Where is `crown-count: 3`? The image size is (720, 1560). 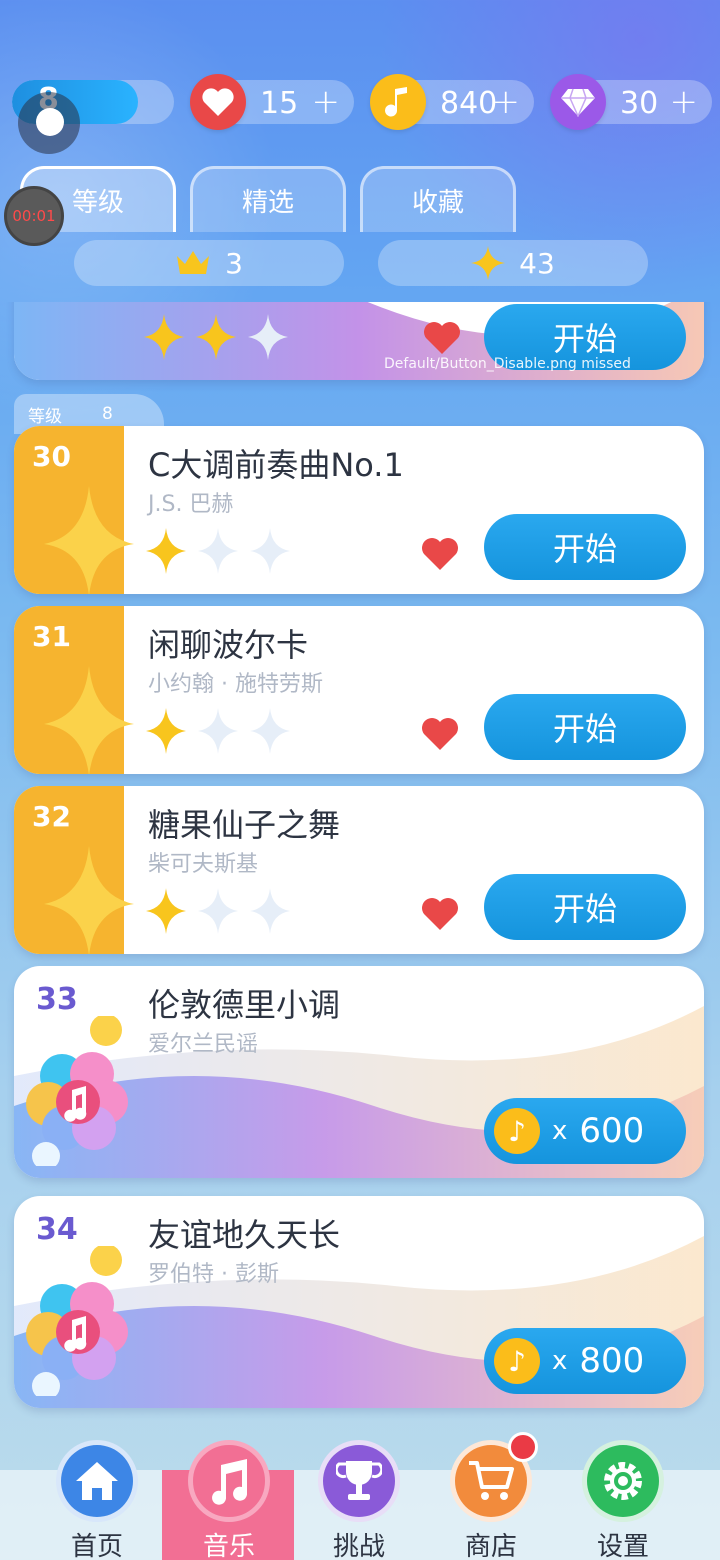 crown-count: 3 is located at coordinates (209, 263).